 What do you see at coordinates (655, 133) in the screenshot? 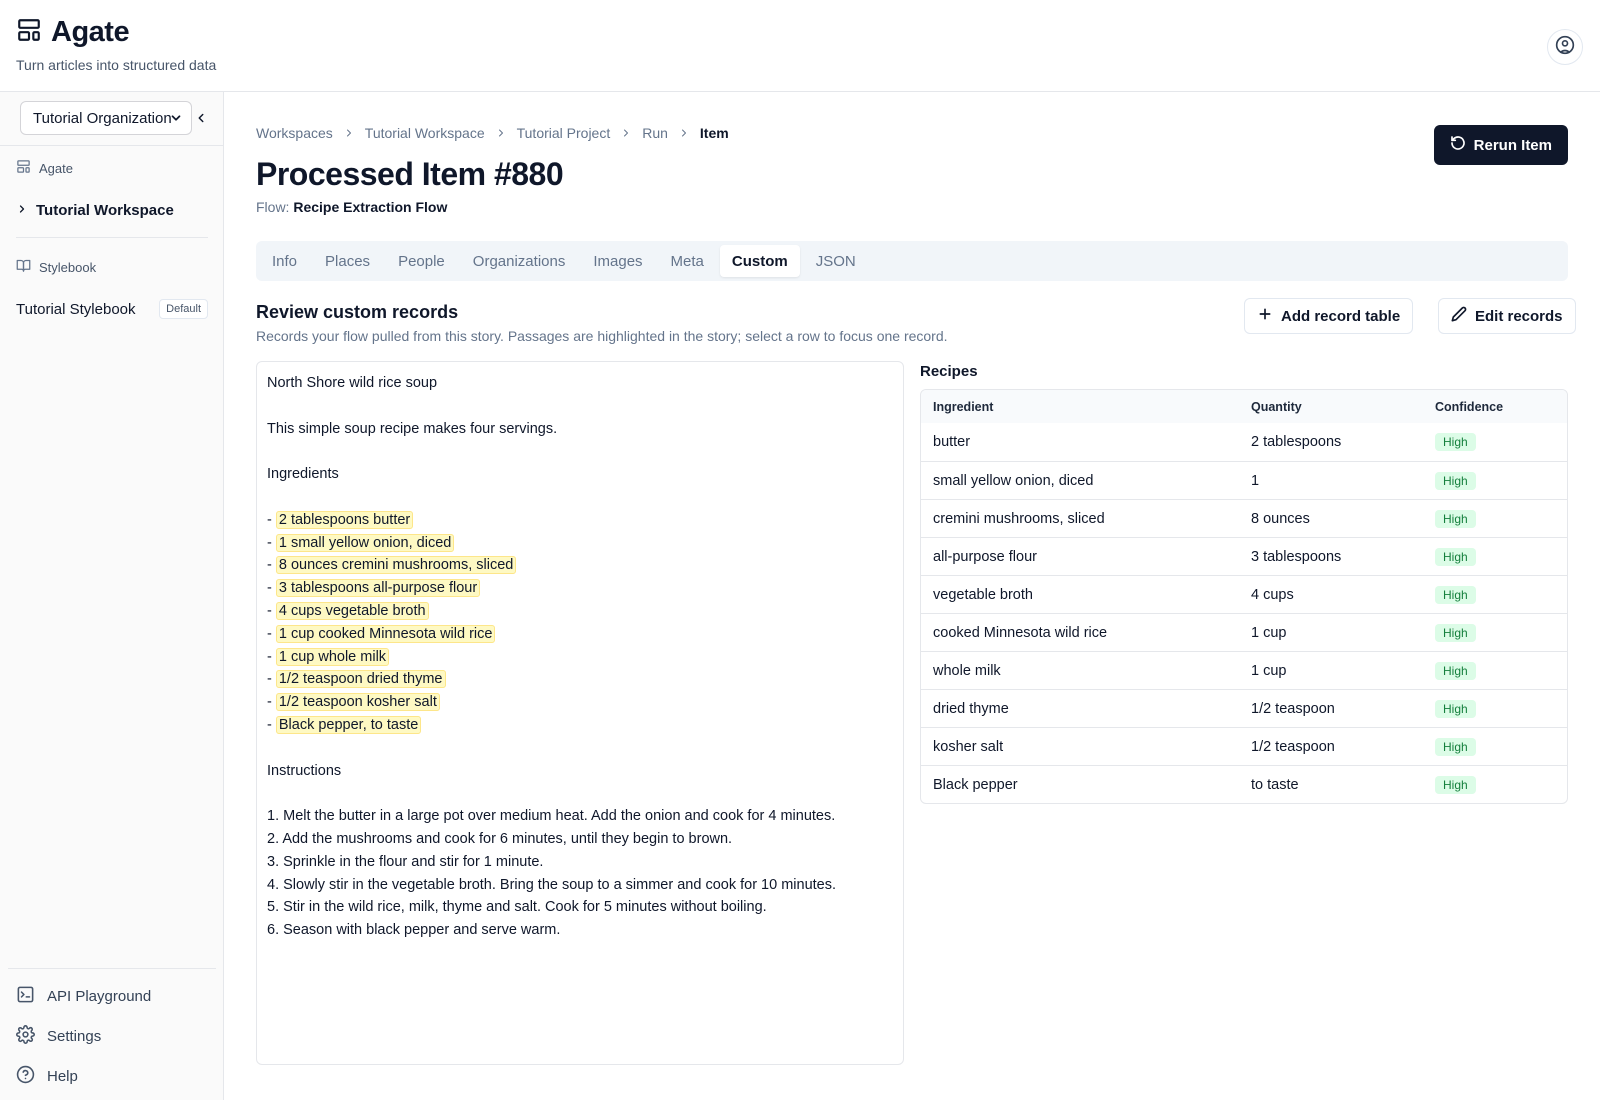
I see `breadcrumb-run: Run` at bounding box center [655, 133].